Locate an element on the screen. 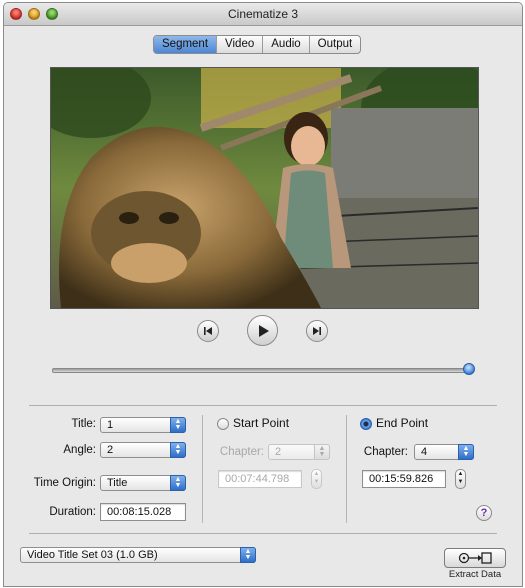  title-set-popup: Video Title Set 03 (1.0 GB) ▲ ▼ is located at coordinates (138, 555).